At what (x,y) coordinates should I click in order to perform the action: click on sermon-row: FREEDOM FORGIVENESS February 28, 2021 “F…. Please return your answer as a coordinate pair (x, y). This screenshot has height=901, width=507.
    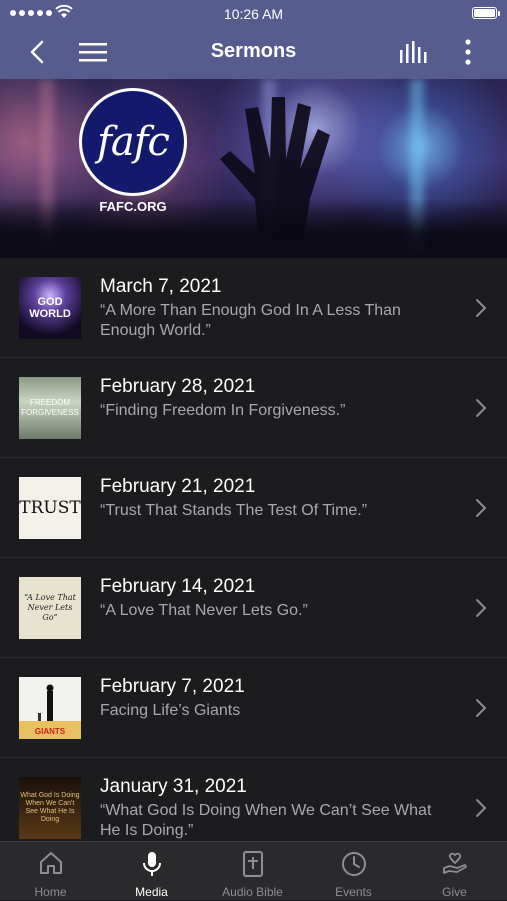
    Looking at the image, I should click on (253, 408).